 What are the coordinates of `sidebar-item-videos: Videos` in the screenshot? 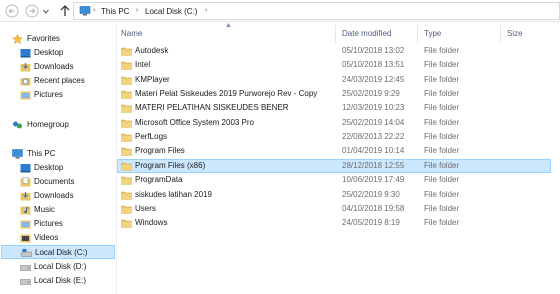 It's located at (58, 238).